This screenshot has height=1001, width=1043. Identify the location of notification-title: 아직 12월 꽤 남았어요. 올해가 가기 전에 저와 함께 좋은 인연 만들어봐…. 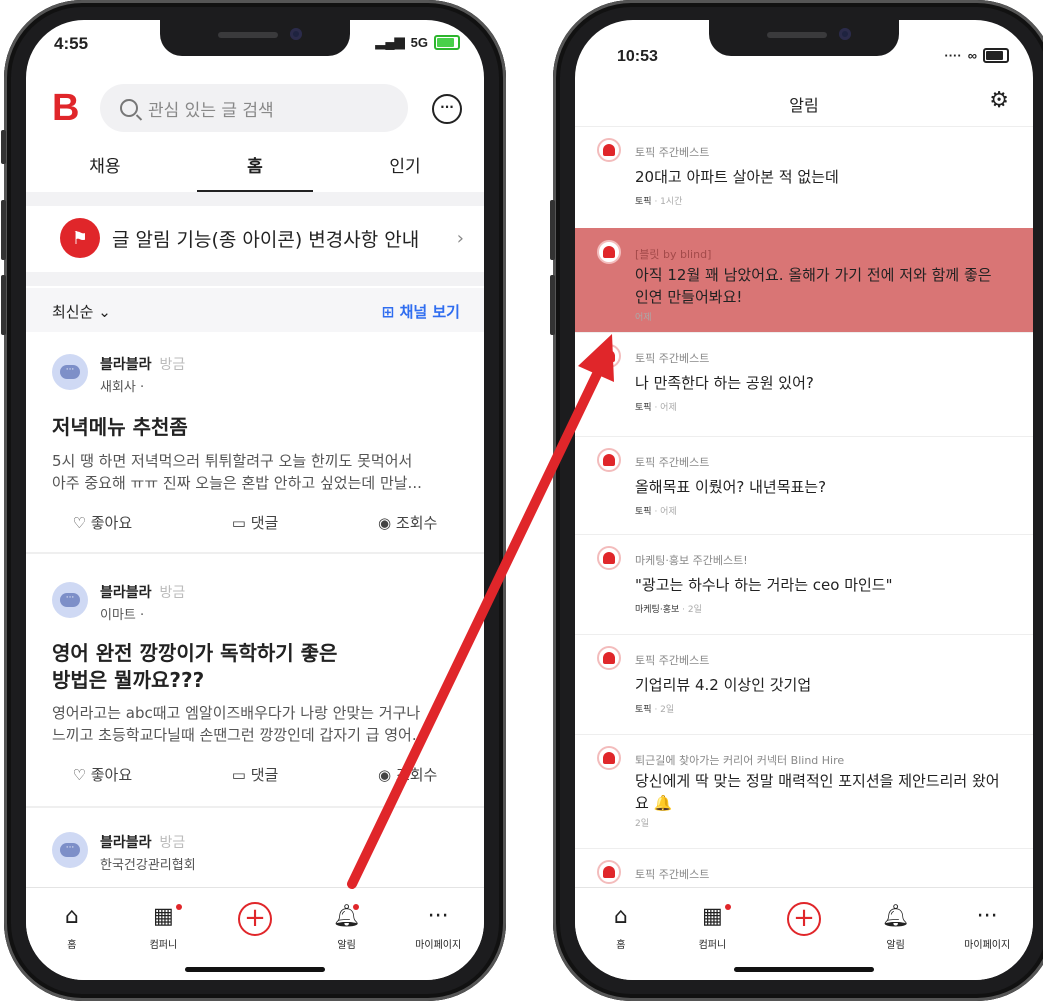
(813, 286).